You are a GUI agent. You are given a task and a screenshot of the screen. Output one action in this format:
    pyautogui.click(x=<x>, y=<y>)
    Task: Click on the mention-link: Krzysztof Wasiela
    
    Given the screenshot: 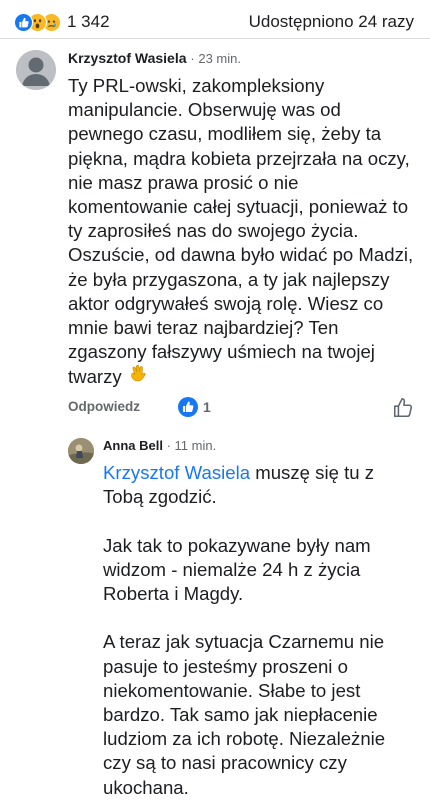 What is the action you would take?
    pyautogui.click(x=176, y=472)
    